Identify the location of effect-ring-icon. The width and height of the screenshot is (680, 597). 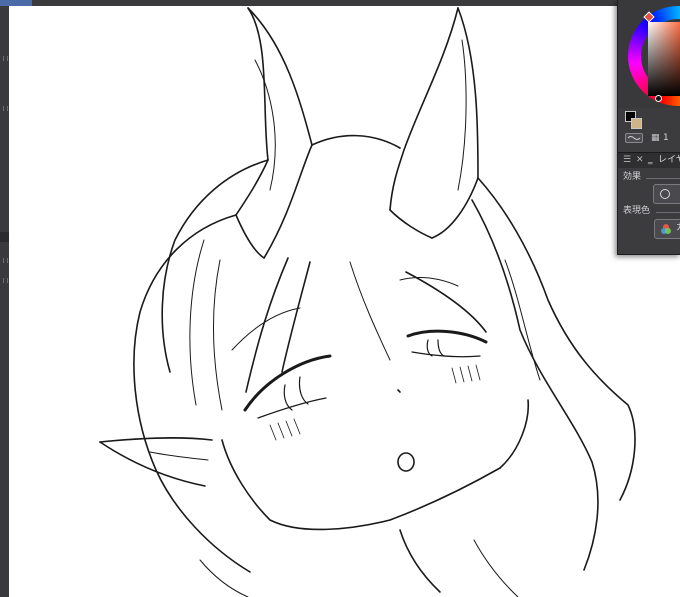
(665, 194).